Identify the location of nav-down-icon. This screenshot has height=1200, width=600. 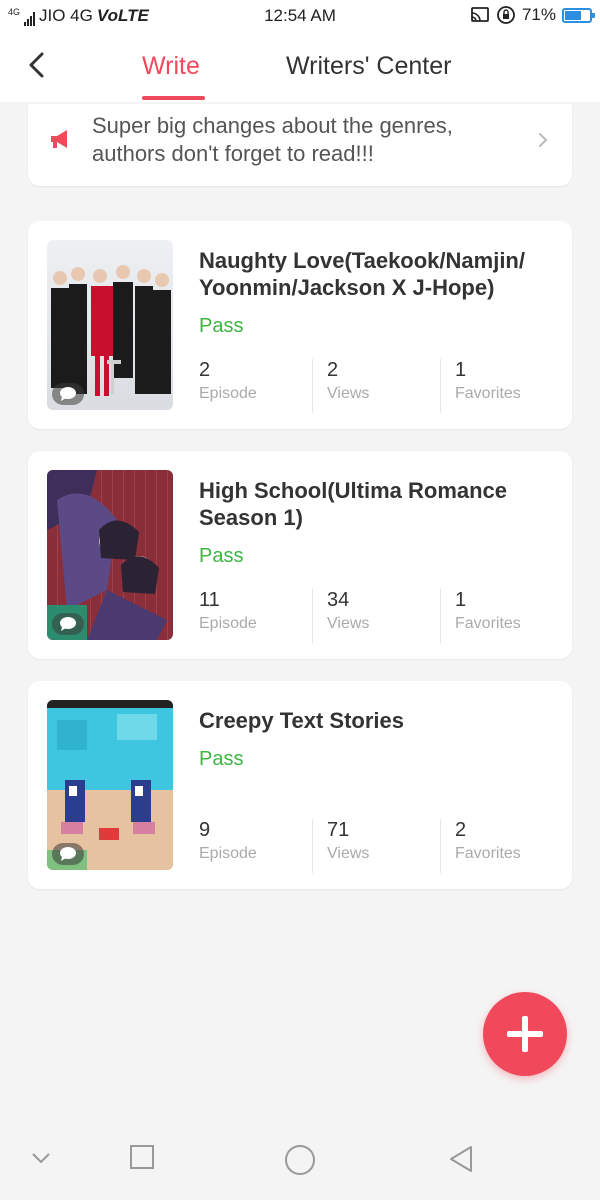
(41, 1158).